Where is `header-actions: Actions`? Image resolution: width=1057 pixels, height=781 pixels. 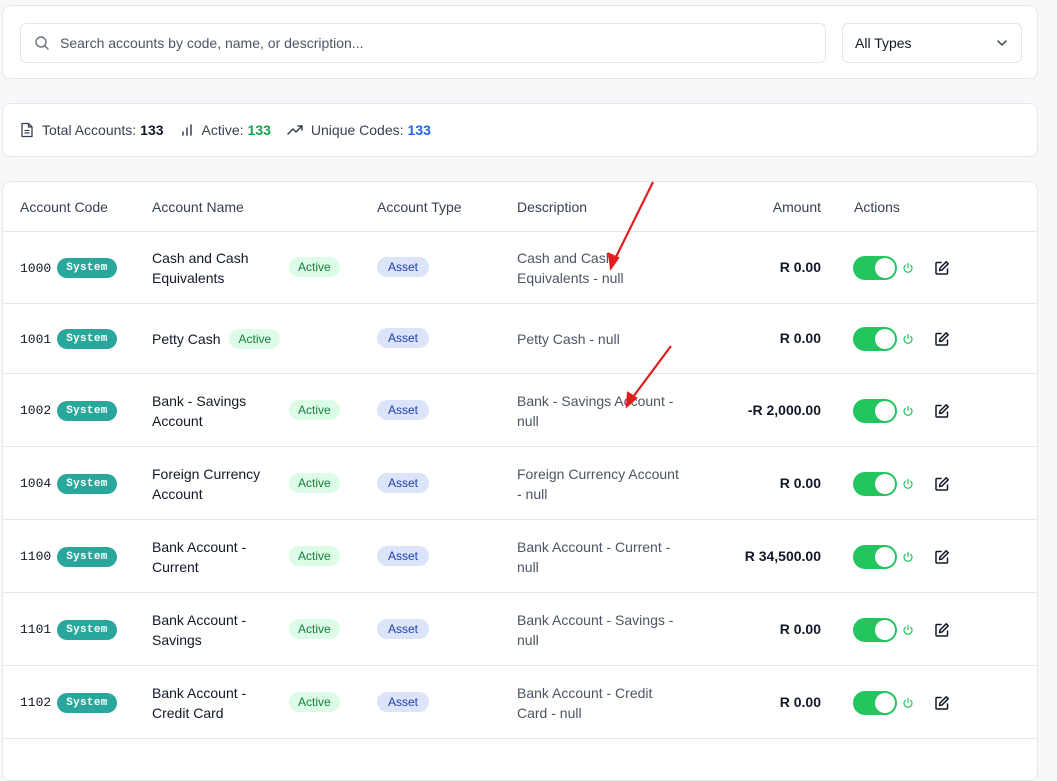
header-actions: Actions is located at coordinates (877, 207).